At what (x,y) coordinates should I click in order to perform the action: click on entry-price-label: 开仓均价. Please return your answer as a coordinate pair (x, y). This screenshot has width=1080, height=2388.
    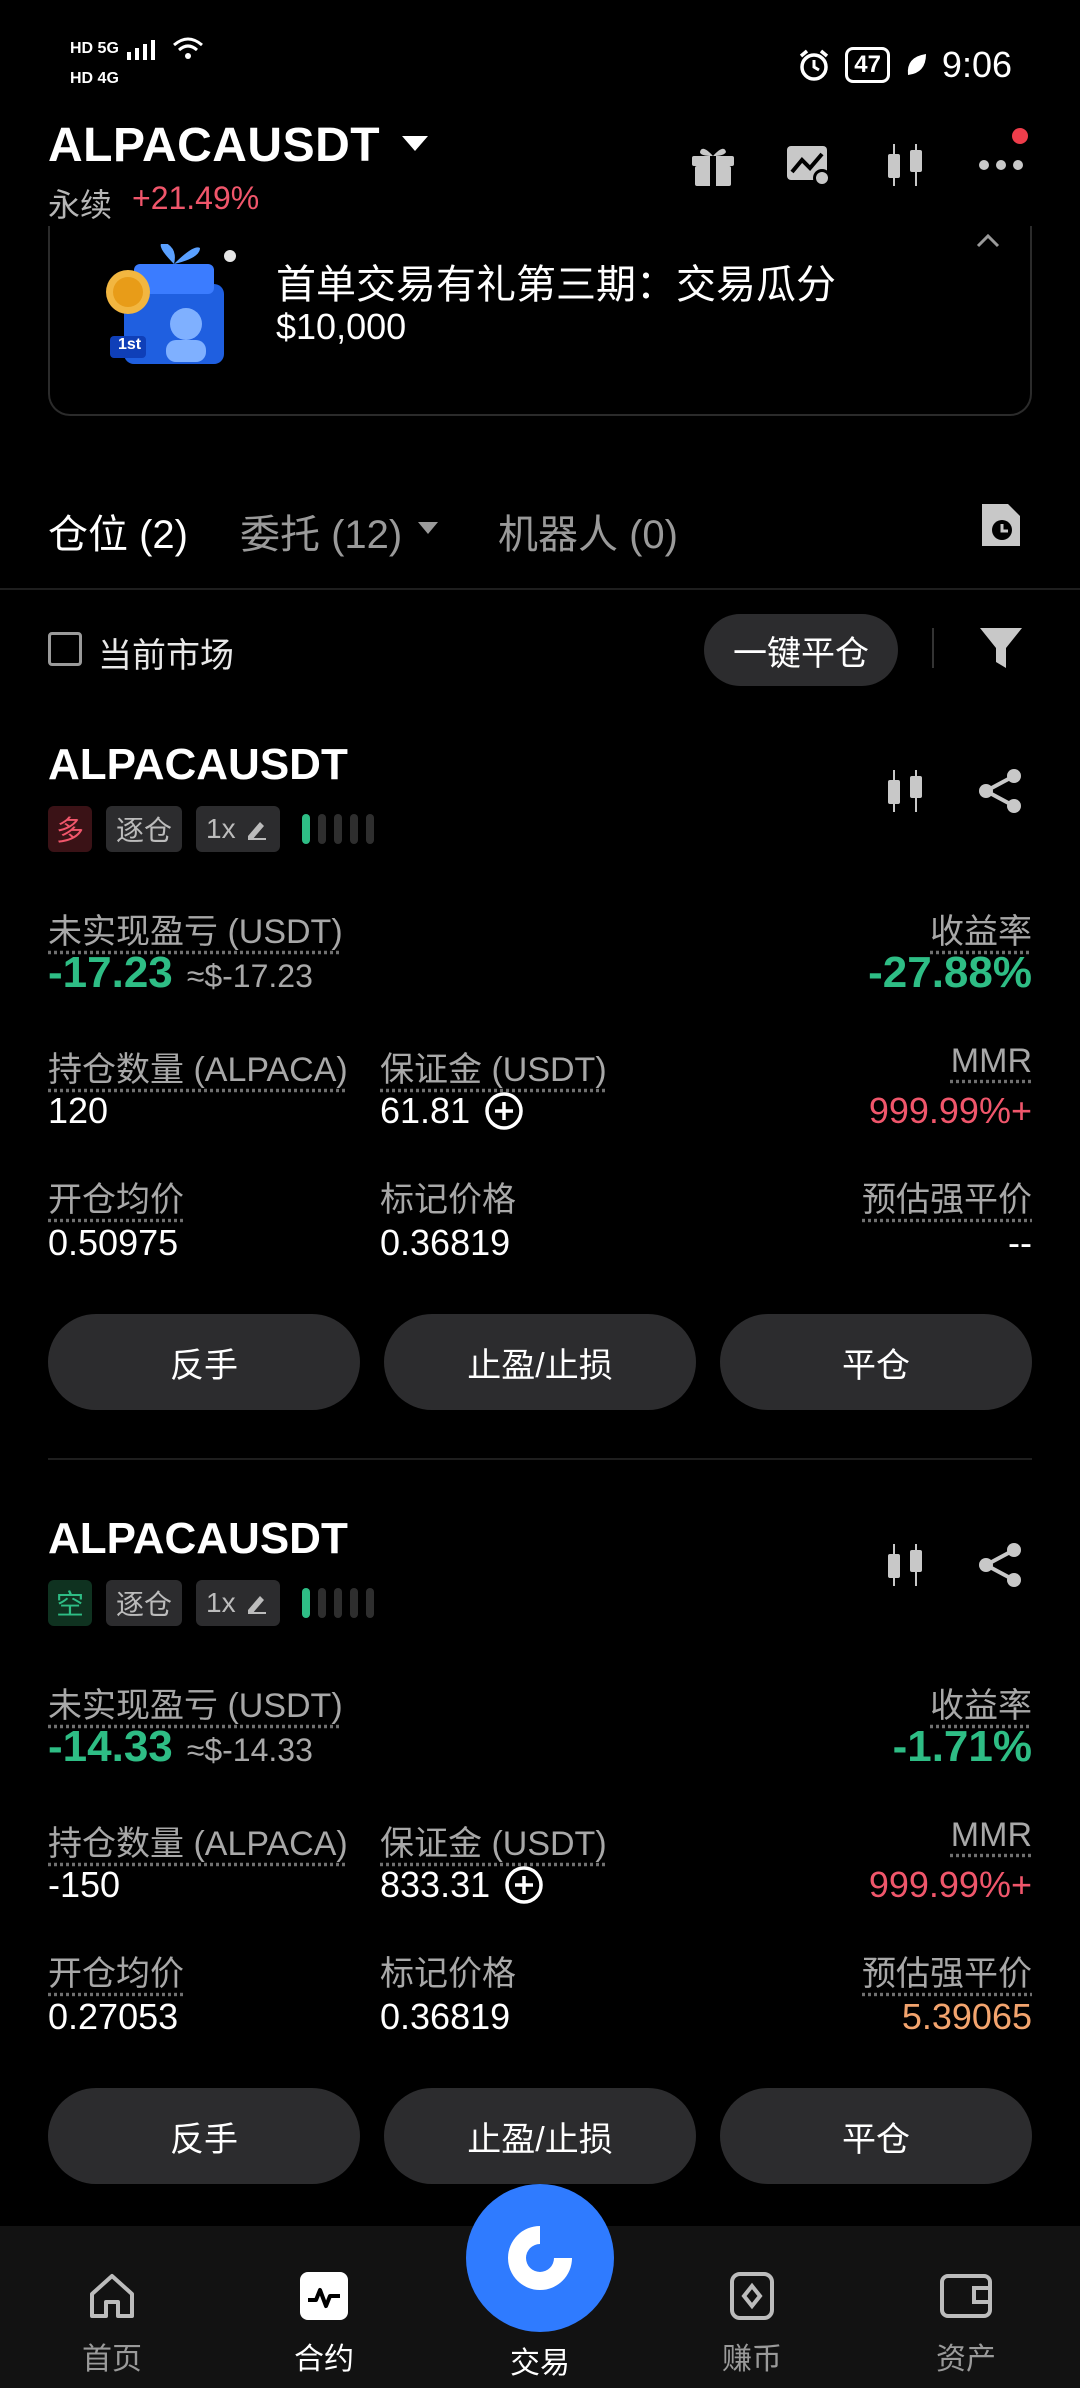
    Looking at the image, I should click on (116, 1200).